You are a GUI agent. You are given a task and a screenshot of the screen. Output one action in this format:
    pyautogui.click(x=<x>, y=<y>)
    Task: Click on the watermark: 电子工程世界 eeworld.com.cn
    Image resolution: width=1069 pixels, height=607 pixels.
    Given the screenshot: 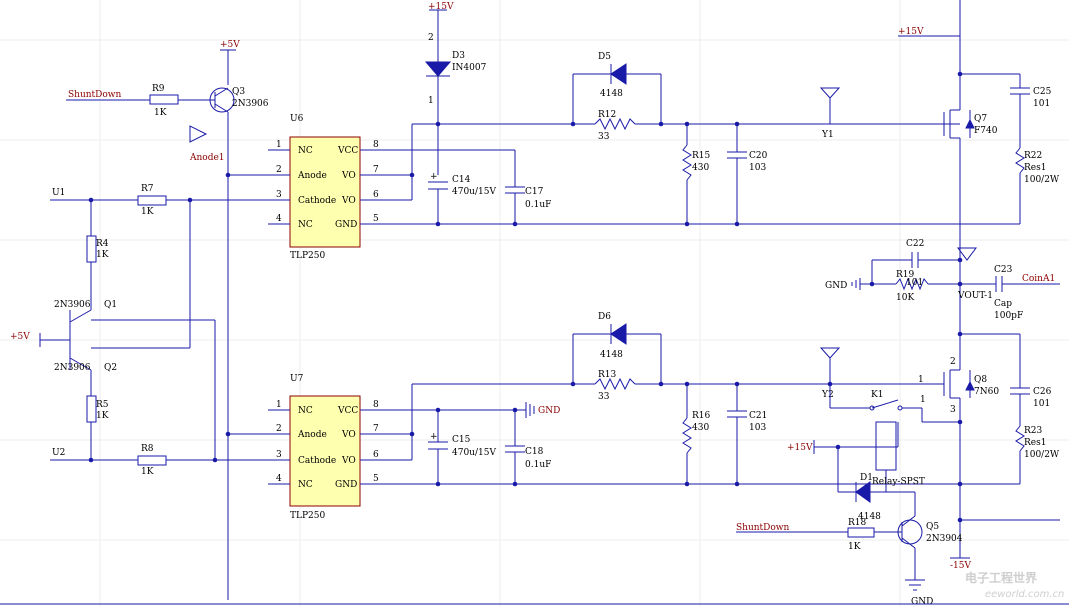 What is the action you would take?
    pyautogui.click(x=1014, y=585)
    